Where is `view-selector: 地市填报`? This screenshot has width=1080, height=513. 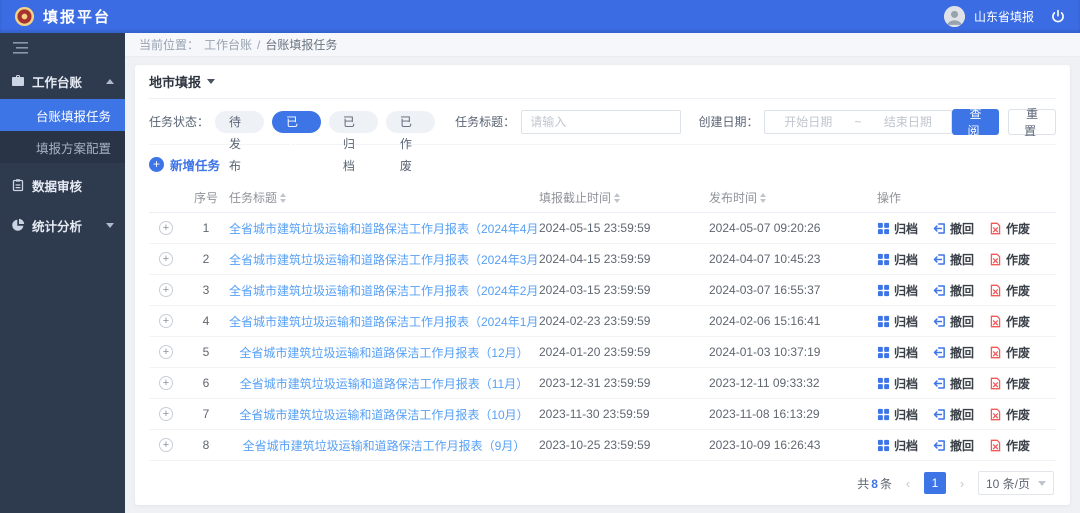
view-selector: 地市填报 is located at coordinates (175, 81).